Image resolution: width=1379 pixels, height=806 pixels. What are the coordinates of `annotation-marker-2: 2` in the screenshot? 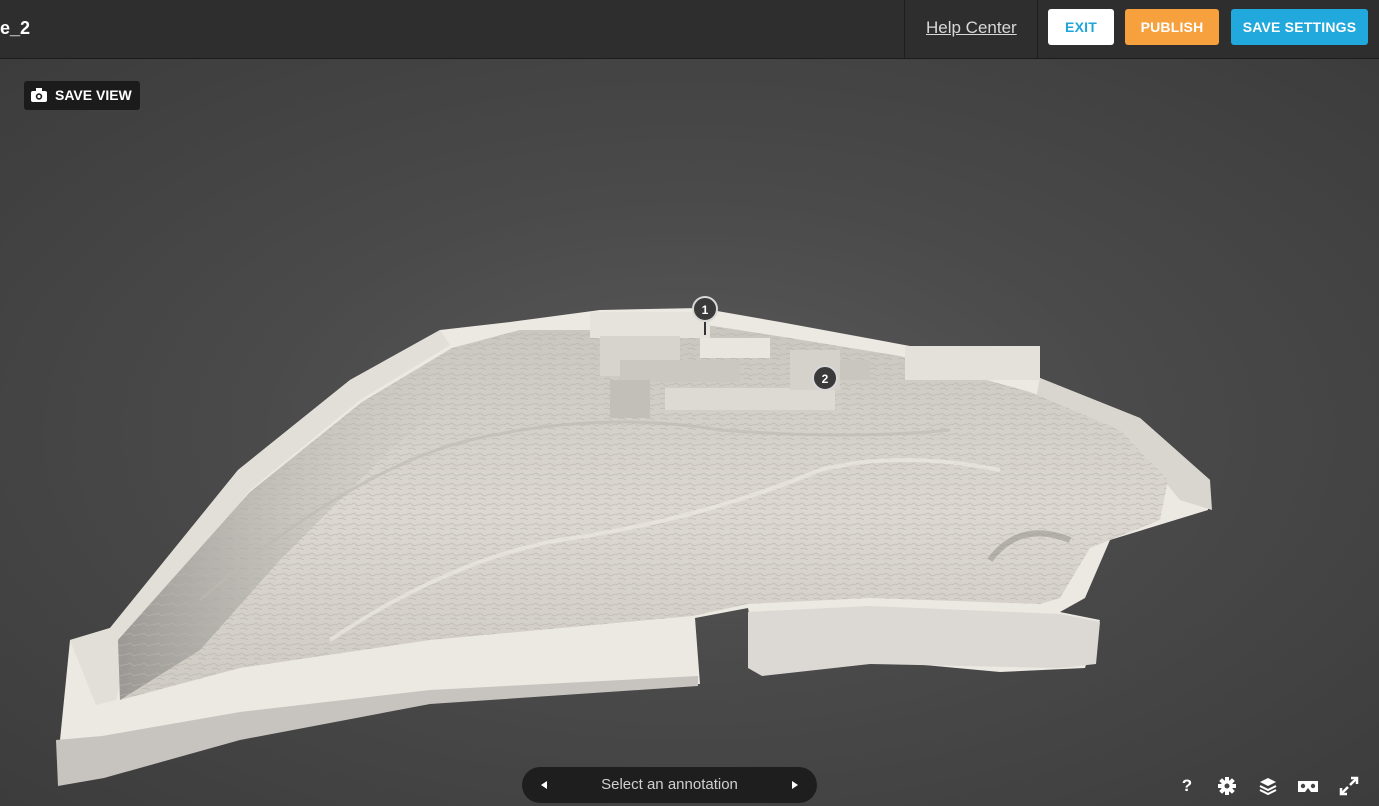 It's located at (825, 378).